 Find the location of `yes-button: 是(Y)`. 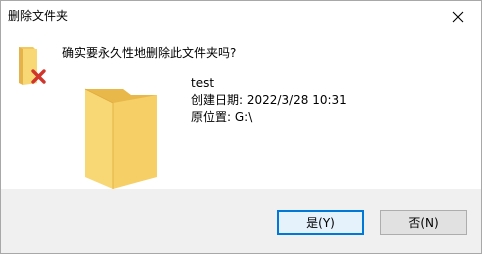

yes-button: 是(Y) is located at coordinates (320, 222).